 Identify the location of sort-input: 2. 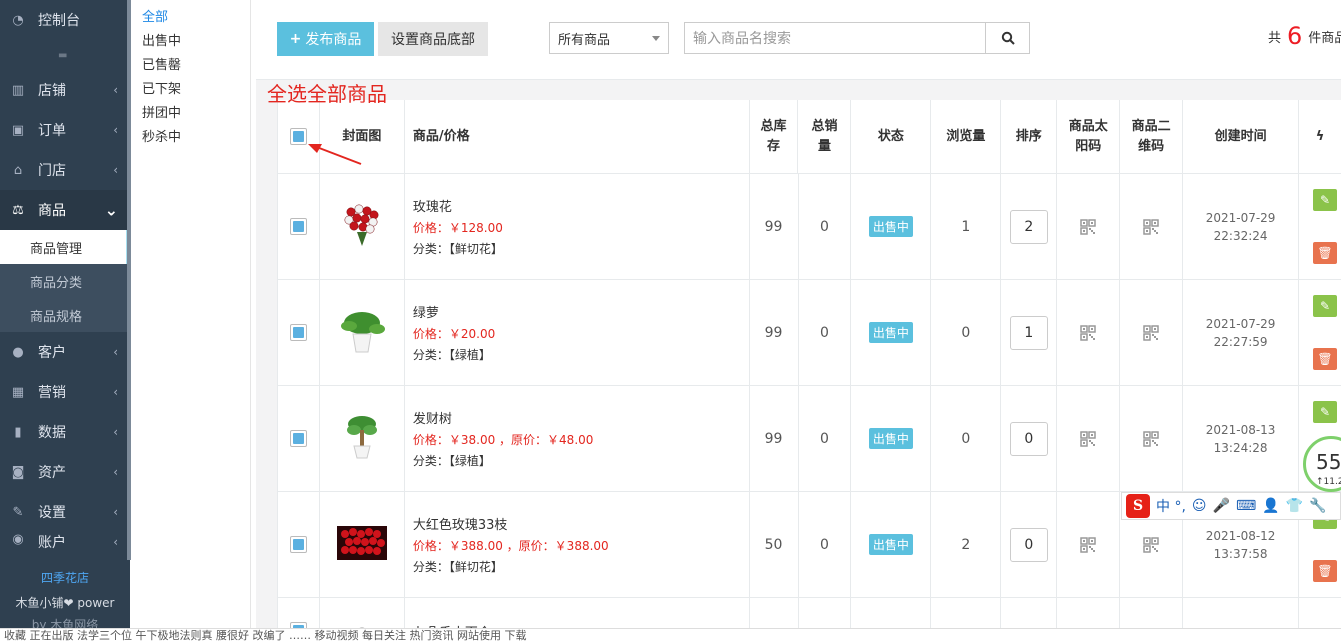
(1028, 226).